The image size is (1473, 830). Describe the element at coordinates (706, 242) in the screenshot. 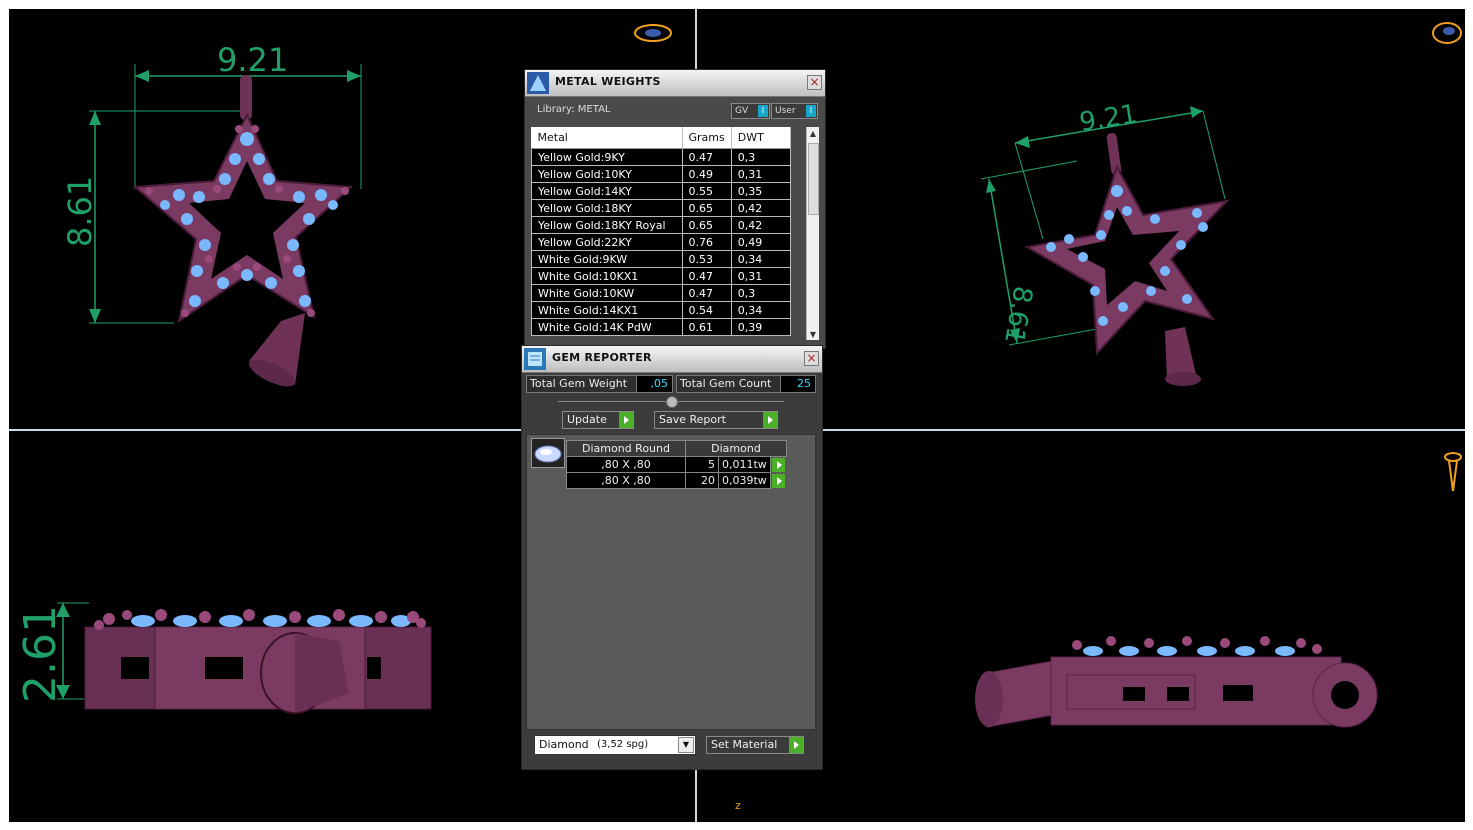

I see `grams-value: 0.76` at that location.